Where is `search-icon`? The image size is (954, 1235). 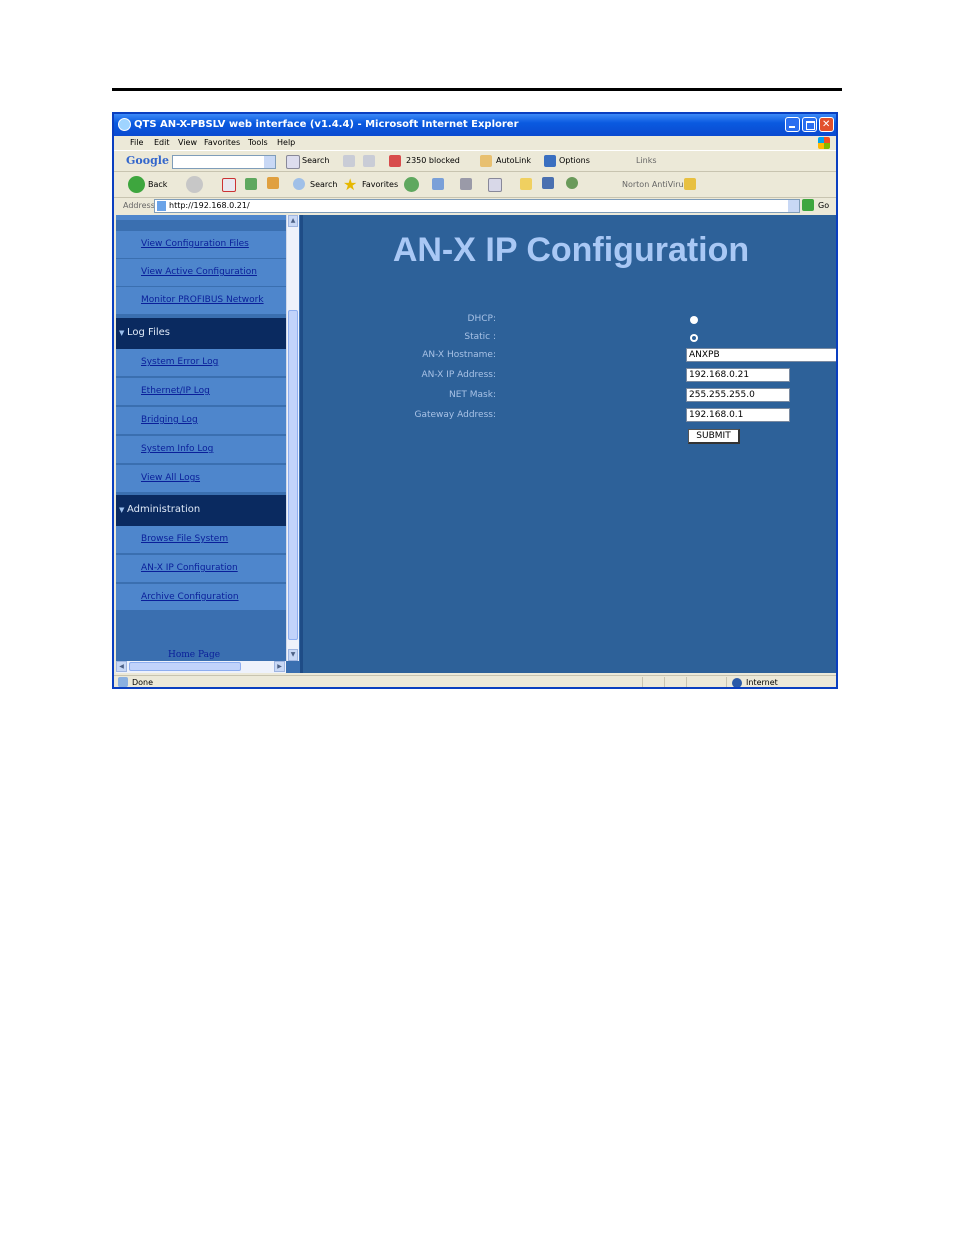 search-icon is located at coordinates (299, 184).